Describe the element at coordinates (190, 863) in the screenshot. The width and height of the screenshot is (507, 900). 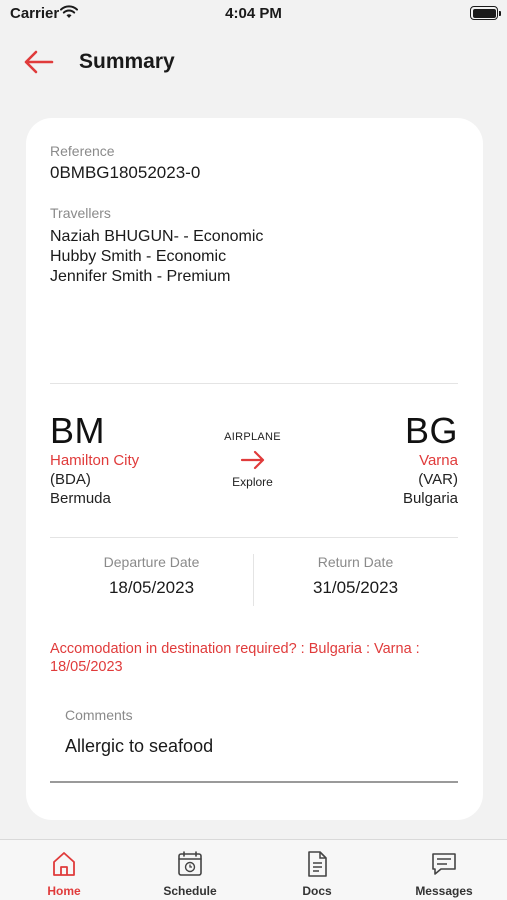
I see `calendar-icon` at that location.